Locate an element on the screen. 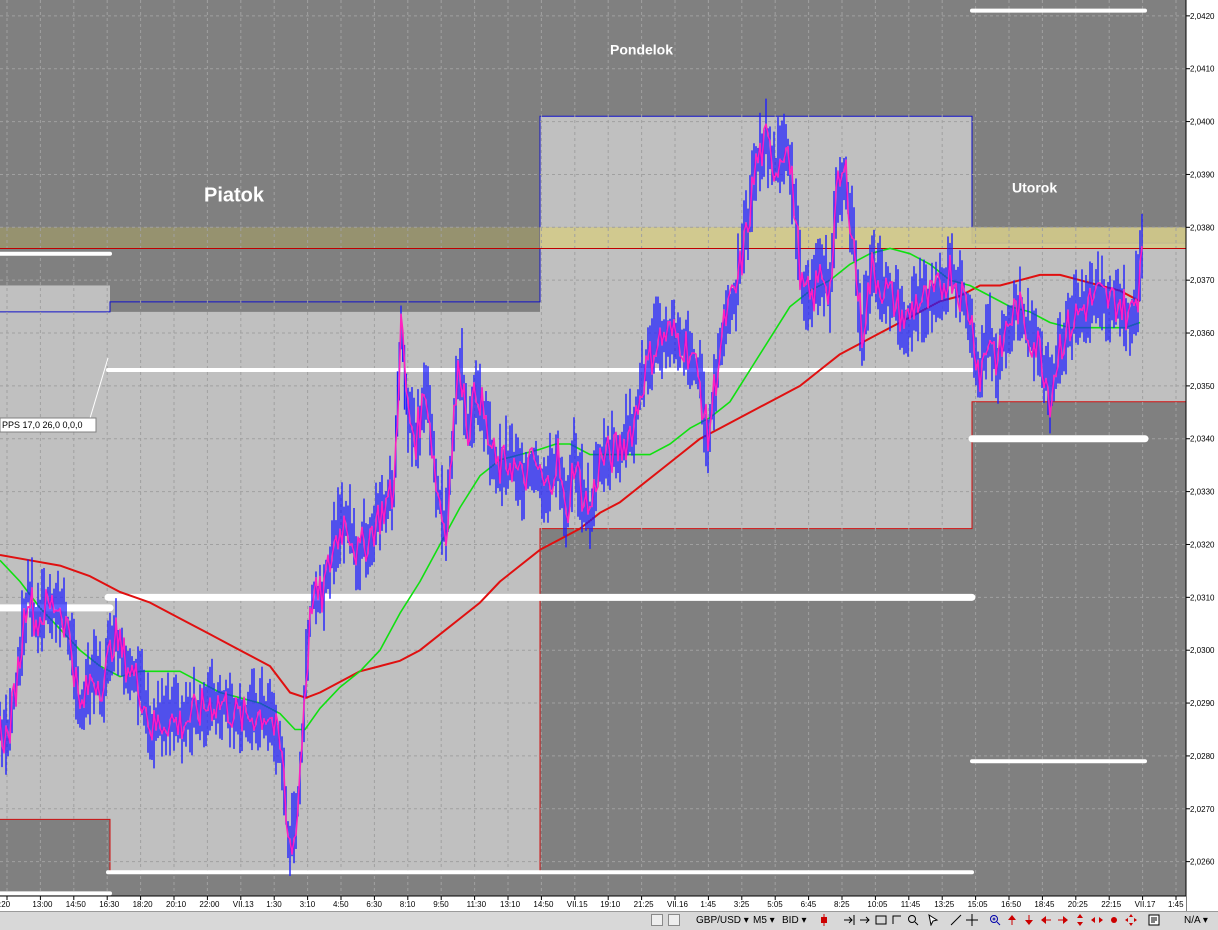 This screenshot has width=1218, height=930. arrow-left-red-icon is located at coordinates (1046, 920).